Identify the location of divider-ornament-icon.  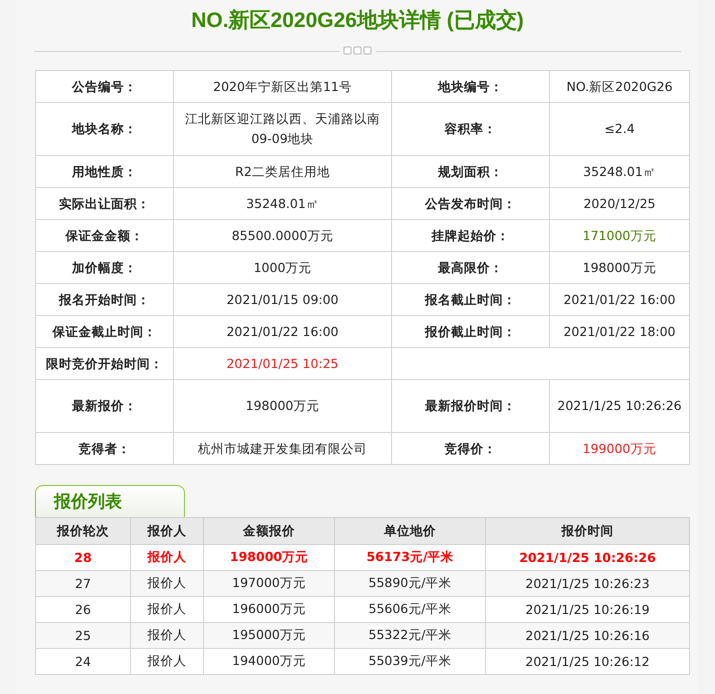
(357, 51).